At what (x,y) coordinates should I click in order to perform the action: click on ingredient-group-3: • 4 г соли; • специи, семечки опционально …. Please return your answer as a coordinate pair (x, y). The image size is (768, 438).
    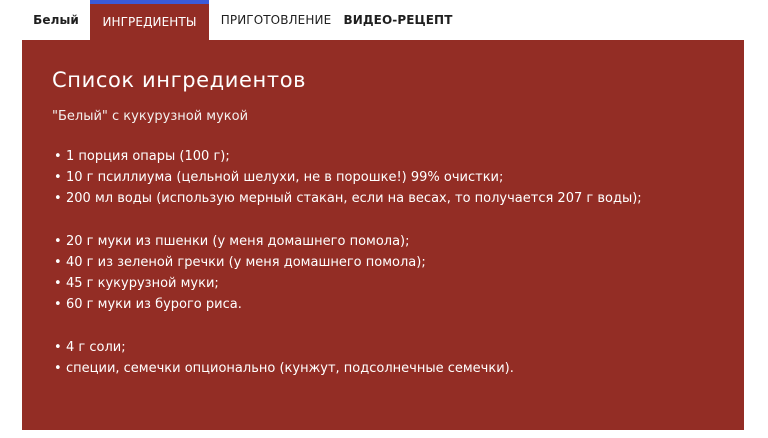
    Looking at the image, I should click on (383, 358).